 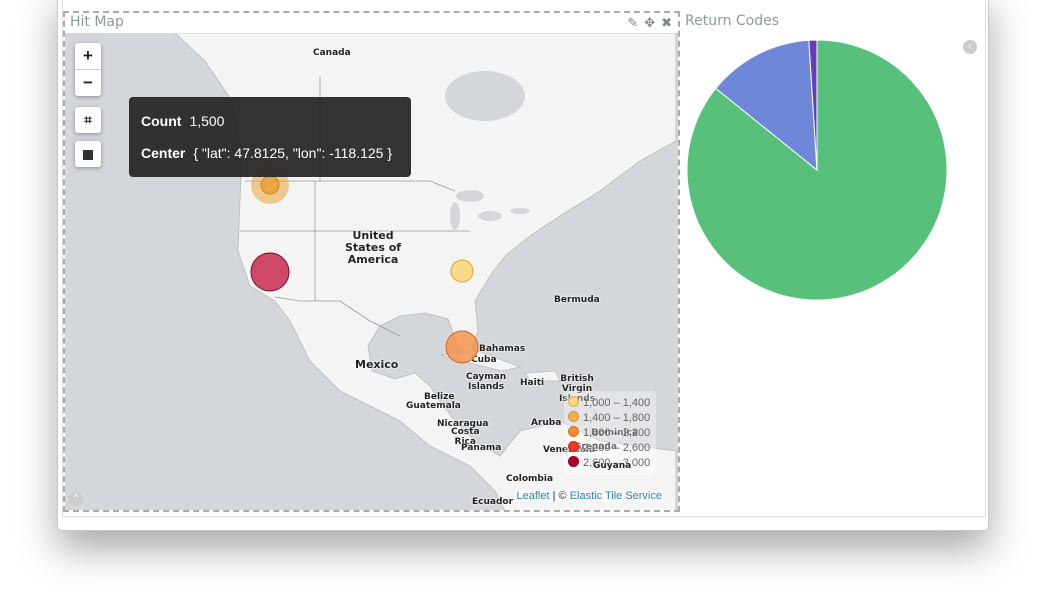 What do you see at coordinates (88, 83) in the screenshot?
I see `zoom-out-button: −` at bounding box center [88, 83].